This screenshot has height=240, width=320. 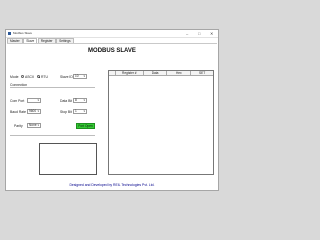 I want to click on slave-id-field: 10 ▼, so click(x=80, y=76).